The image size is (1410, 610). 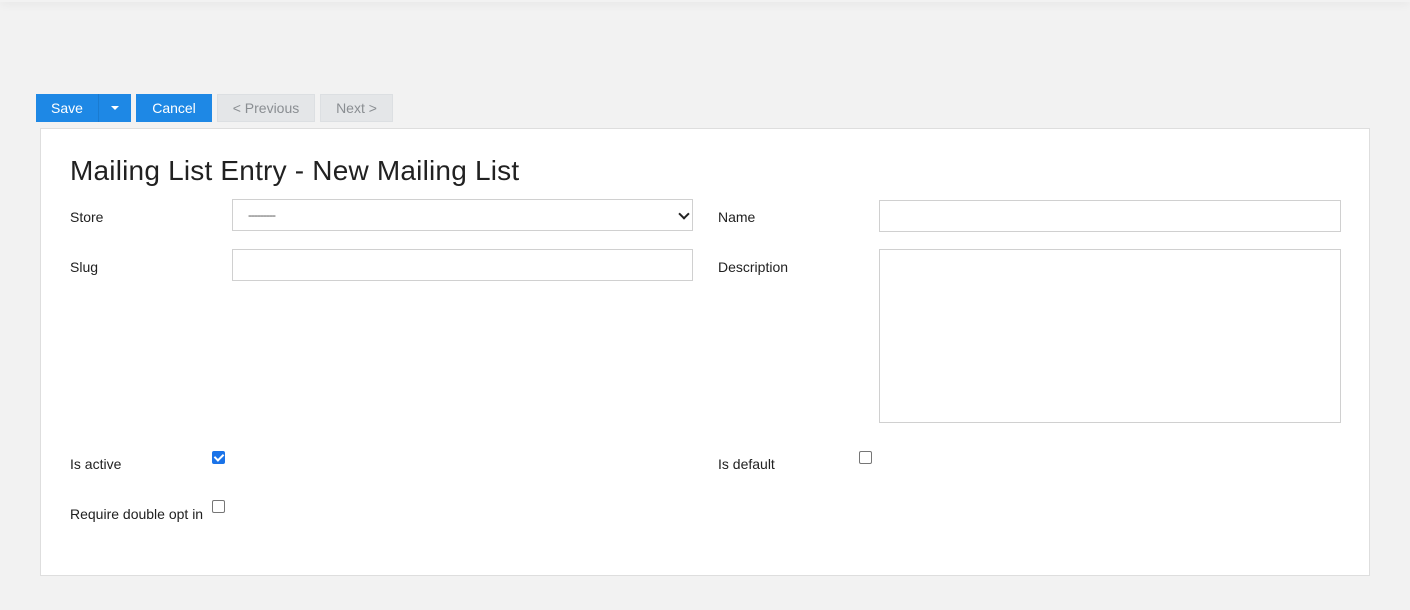 What do you see at coordinates (174, 108) in the screenshot?
I see `cancel-button: Cancel` at bounding box center [174, 108].